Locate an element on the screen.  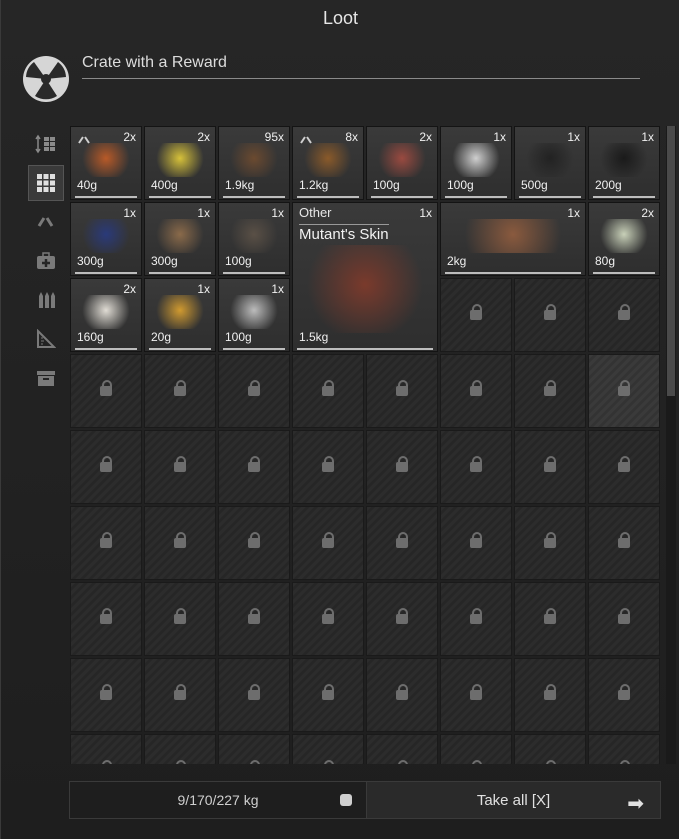
medkit-icon is located at coordinates (46, 261).